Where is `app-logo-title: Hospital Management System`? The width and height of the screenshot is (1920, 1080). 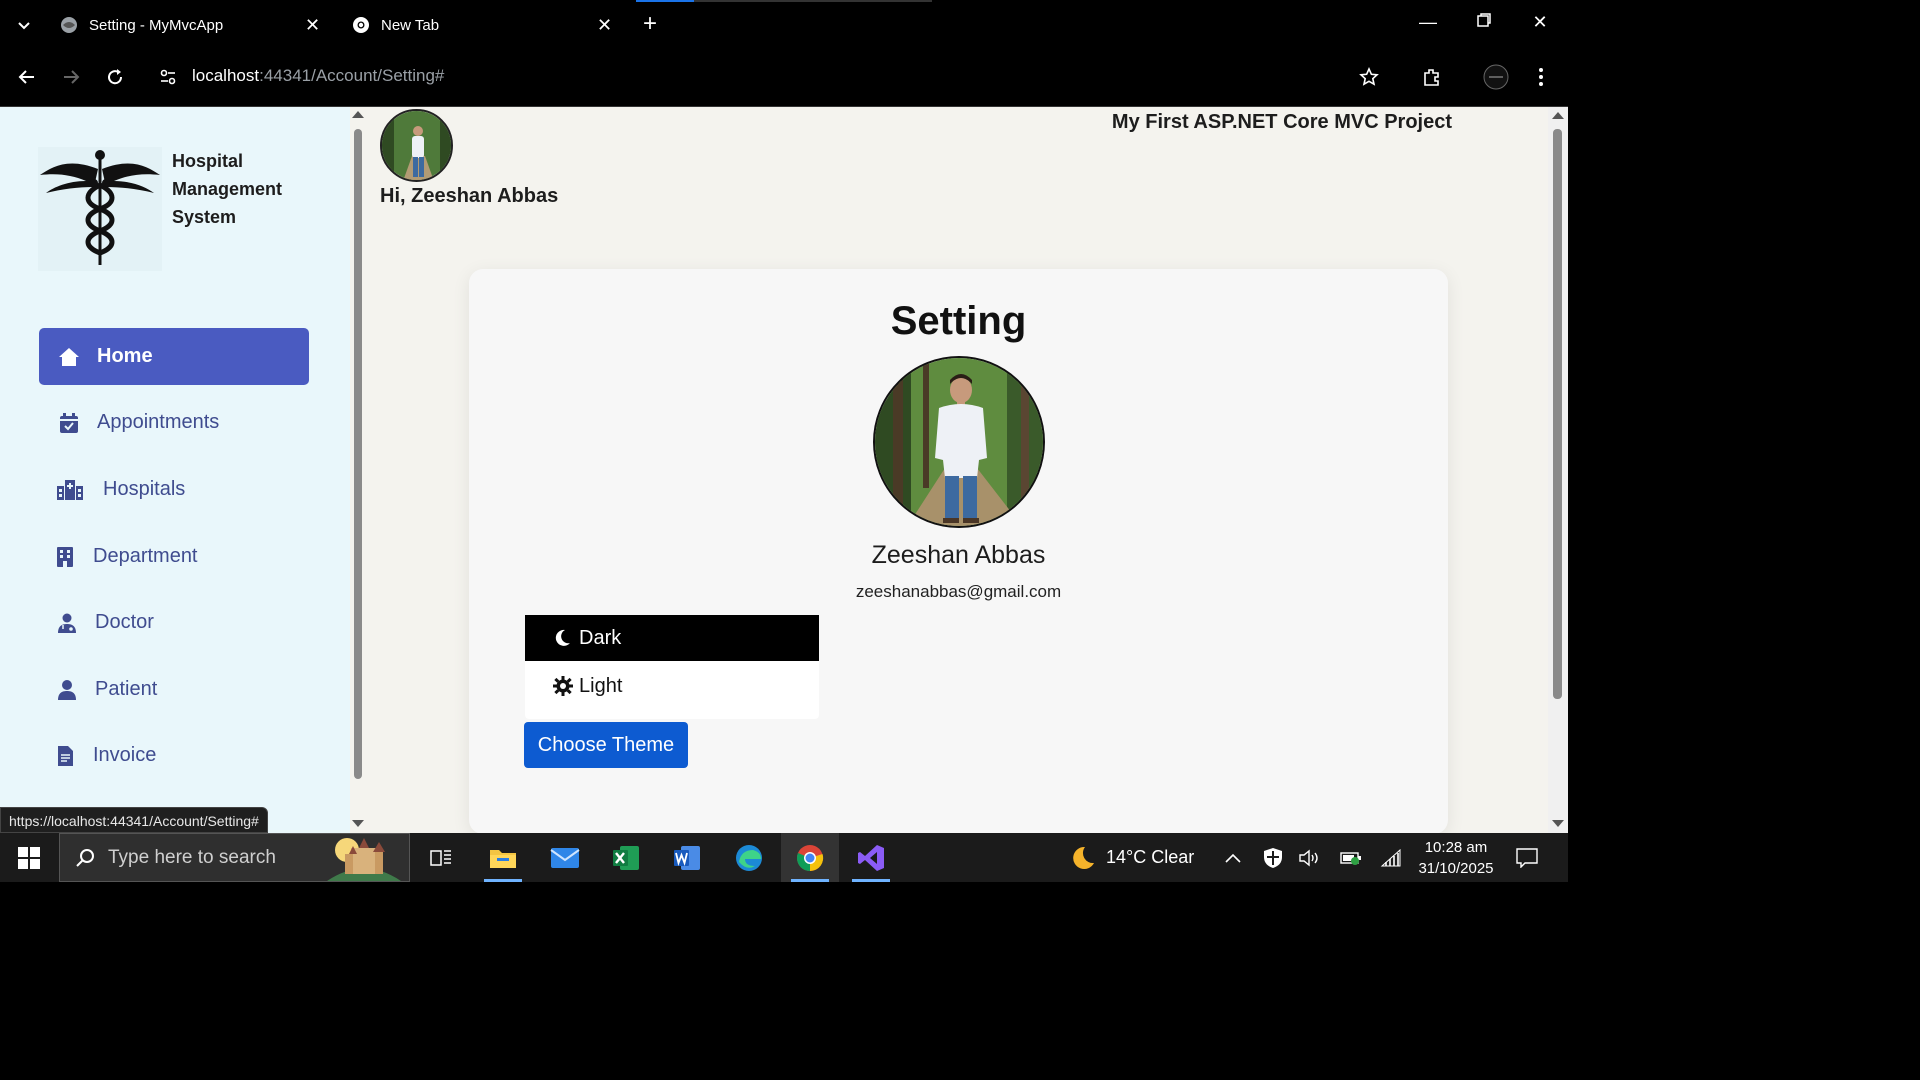
app-logo-title: Hospital Management System is located at coordinates (227, 189).